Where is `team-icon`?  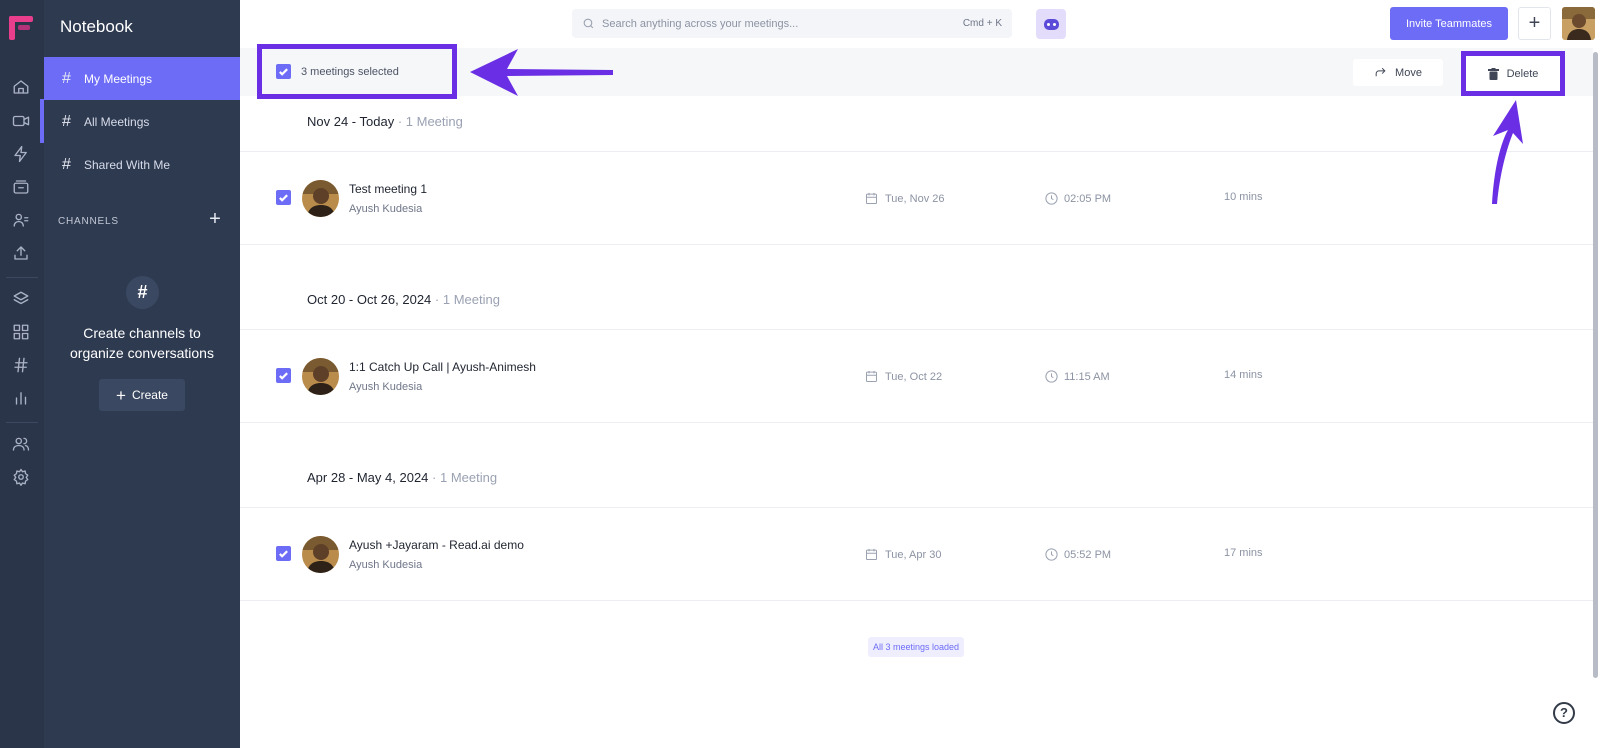
team-icon is located at coordinates (21, 444).